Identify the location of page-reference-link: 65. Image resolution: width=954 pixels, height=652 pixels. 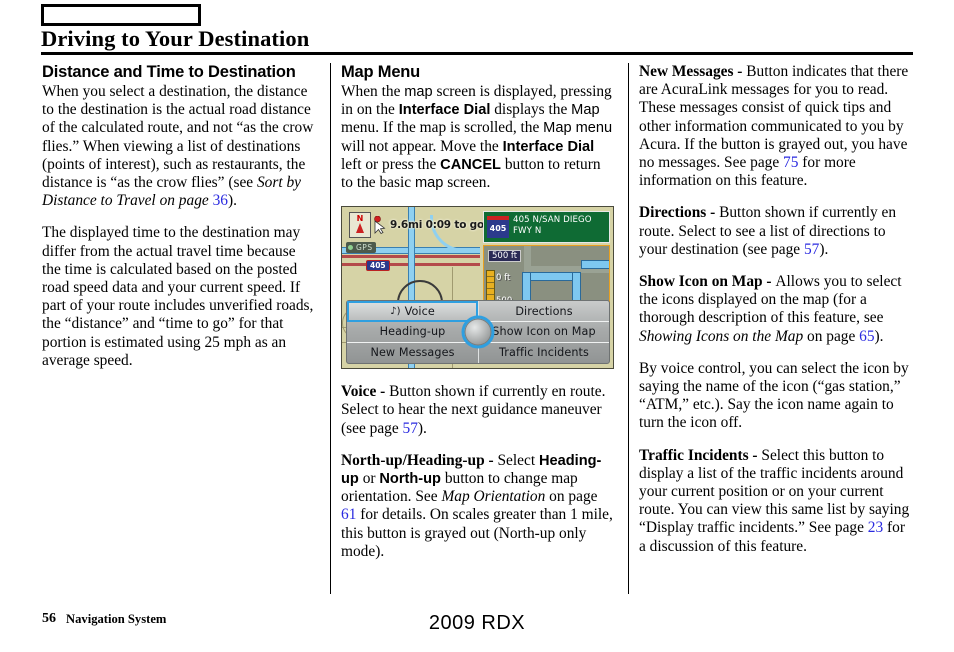
(866, 336).